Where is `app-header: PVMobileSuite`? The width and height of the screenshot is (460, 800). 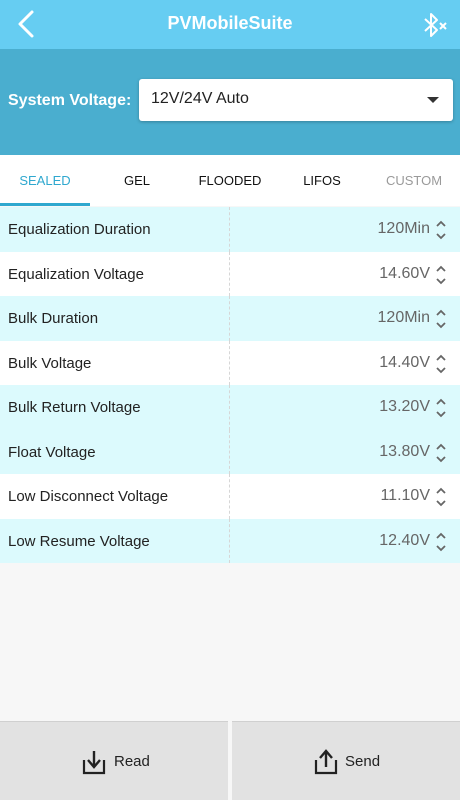
app-header: PVMobileSuite is located at coordinates (230, 24).